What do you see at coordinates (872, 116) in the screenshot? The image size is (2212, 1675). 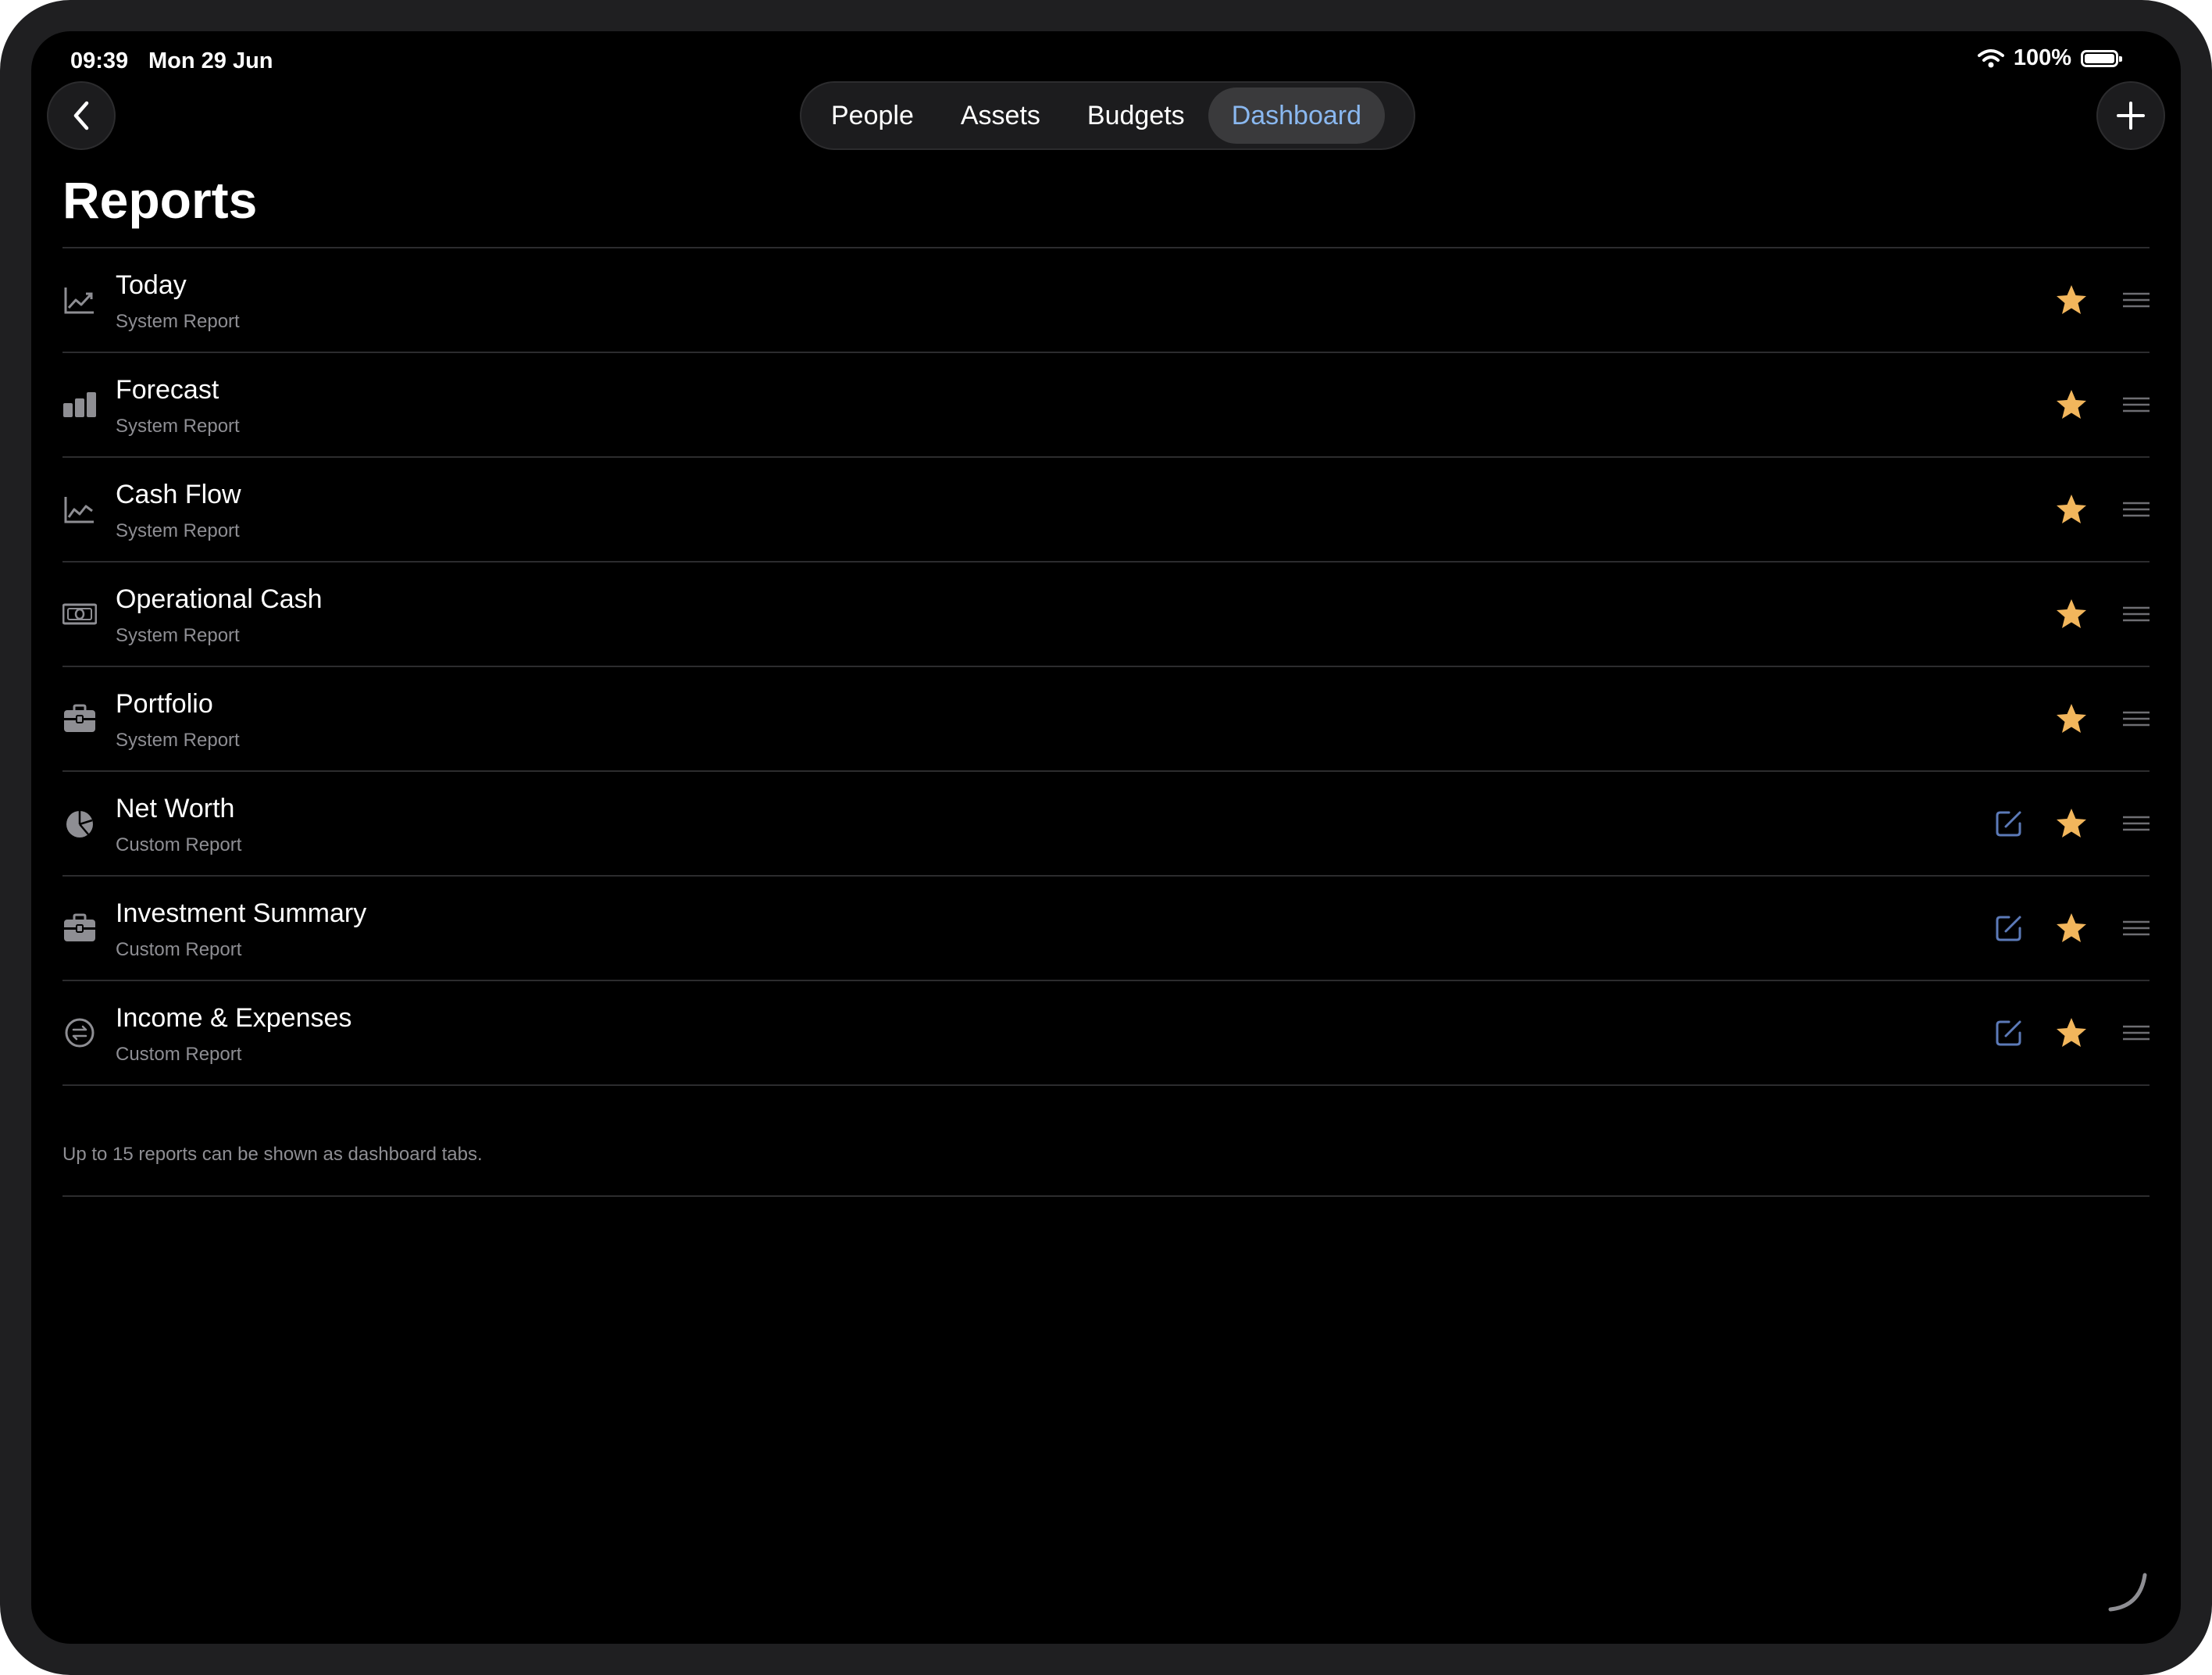 I see `tab-people: People` at bounding box center [872, 116].